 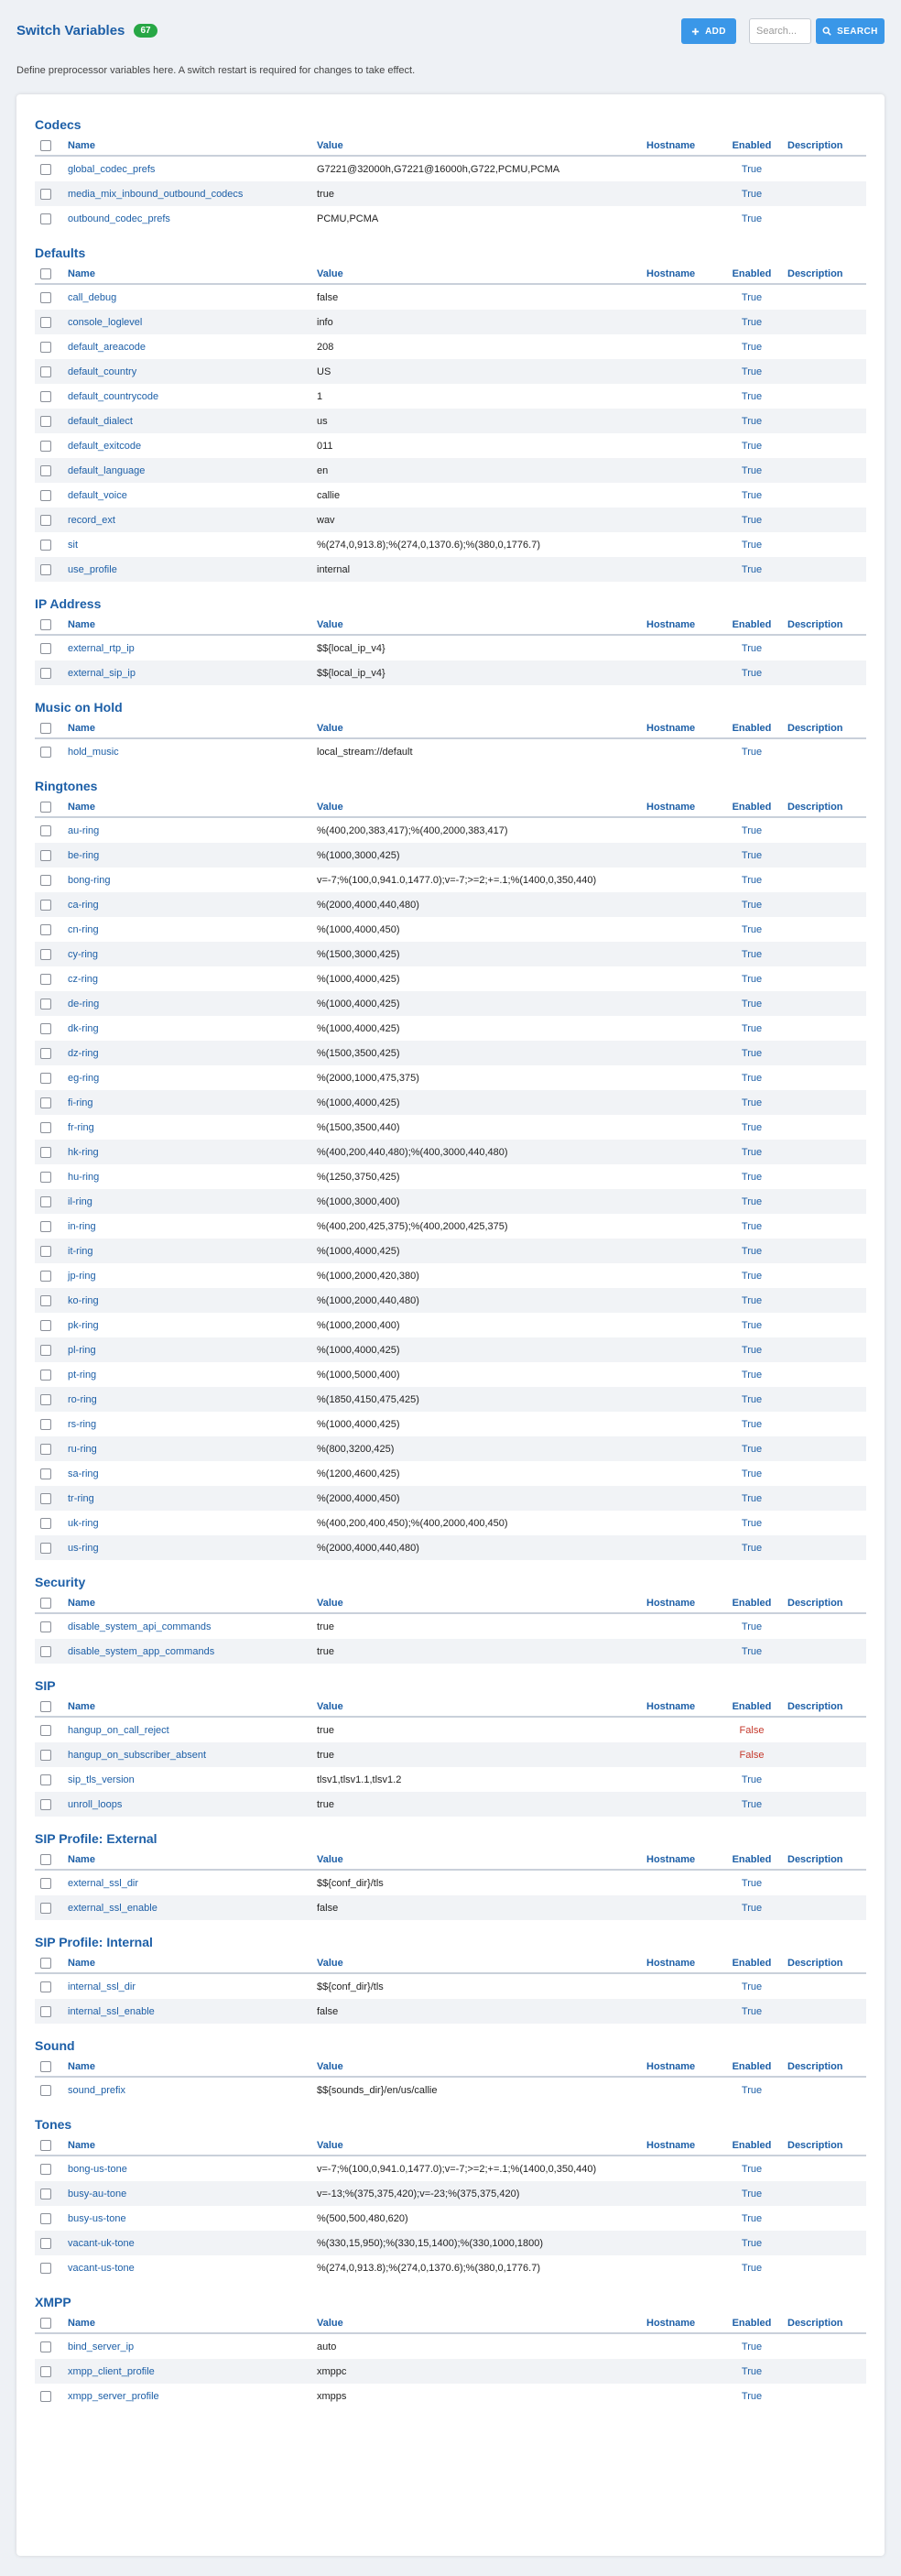 What do you see at coordinates (450, 979) in the screenshot?
I see `table-row: cz-ring %(1000,4000,425) True` at bounding box center [450, 979].